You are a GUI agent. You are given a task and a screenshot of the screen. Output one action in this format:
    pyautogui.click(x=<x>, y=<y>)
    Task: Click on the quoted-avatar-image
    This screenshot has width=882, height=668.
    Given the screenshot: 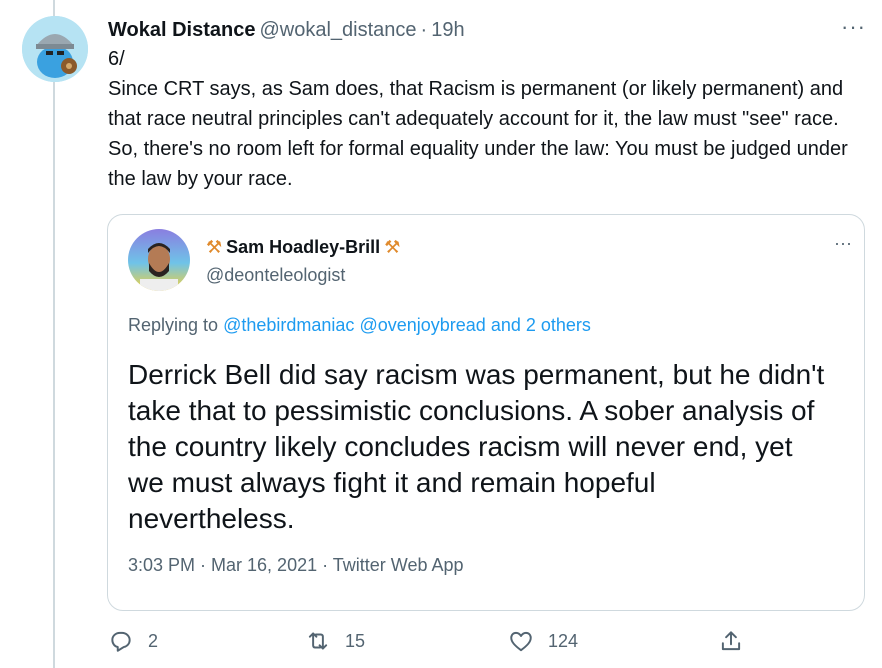 What is the action you would take?
    pyautogui.click(x=159, y=260)
    